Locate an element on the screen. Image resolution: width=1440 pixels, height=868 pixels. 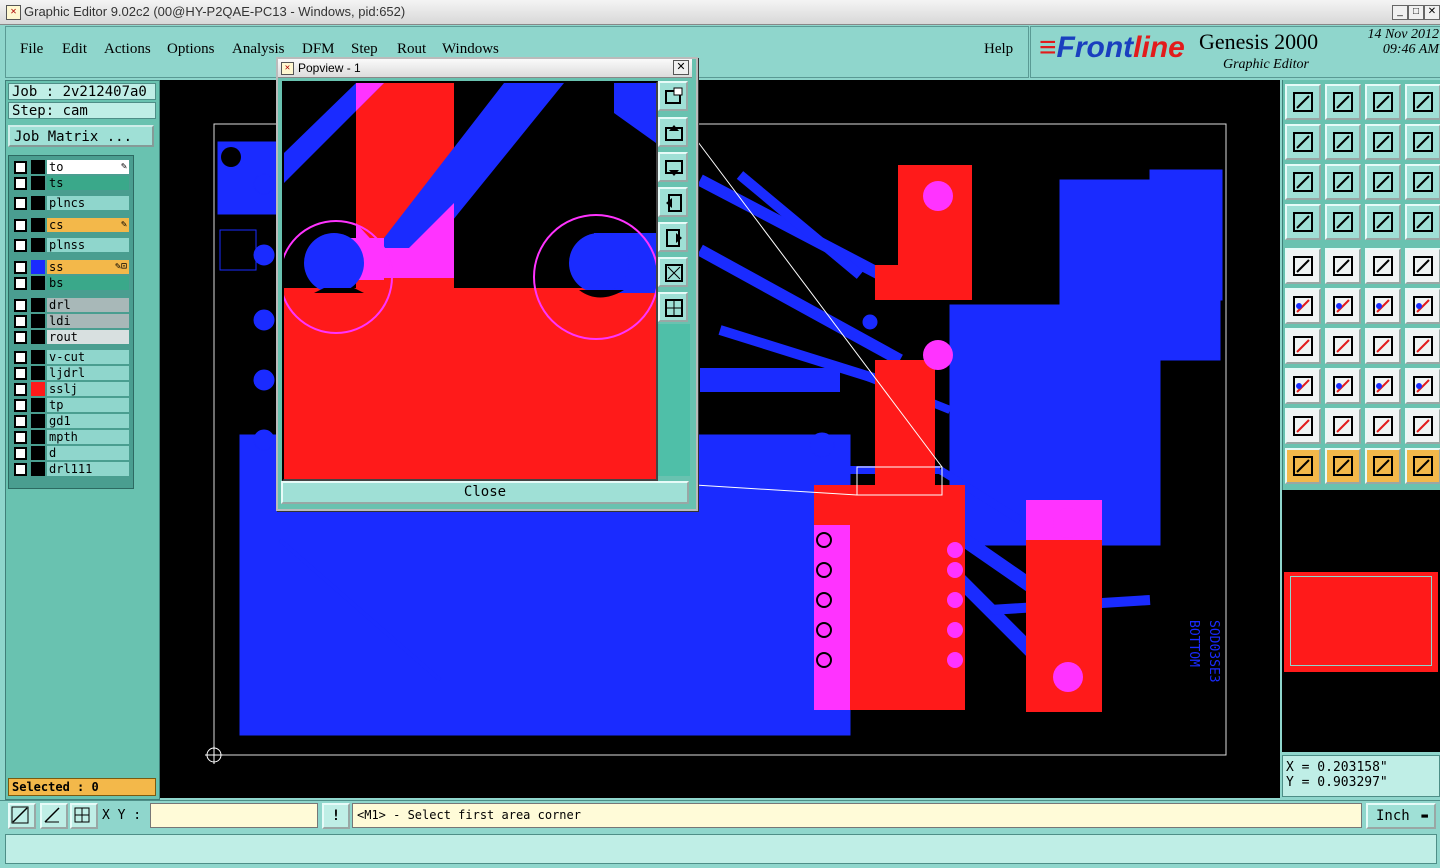
layer-row: plncs is located at coordinates (71, 203).